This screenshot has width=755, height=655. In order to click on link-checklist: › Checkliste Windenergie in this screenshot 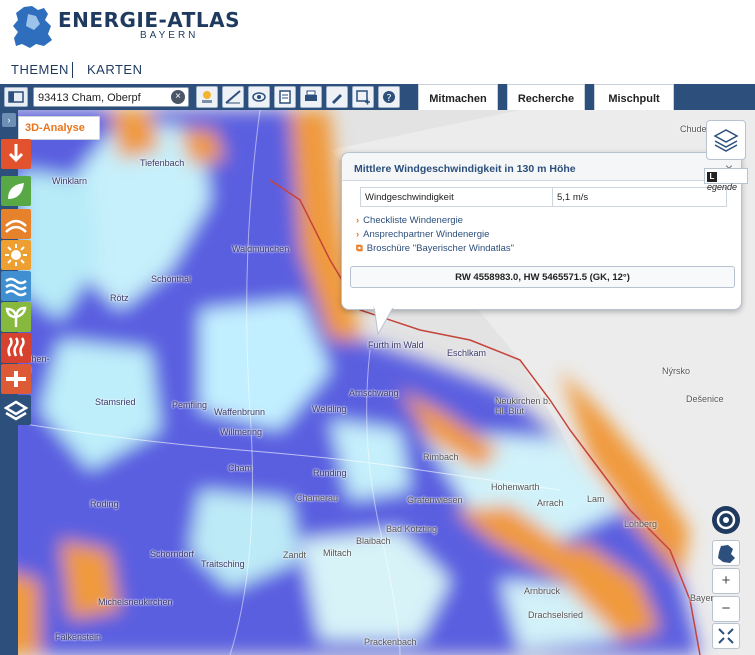, I will do `click(409, 220)`.